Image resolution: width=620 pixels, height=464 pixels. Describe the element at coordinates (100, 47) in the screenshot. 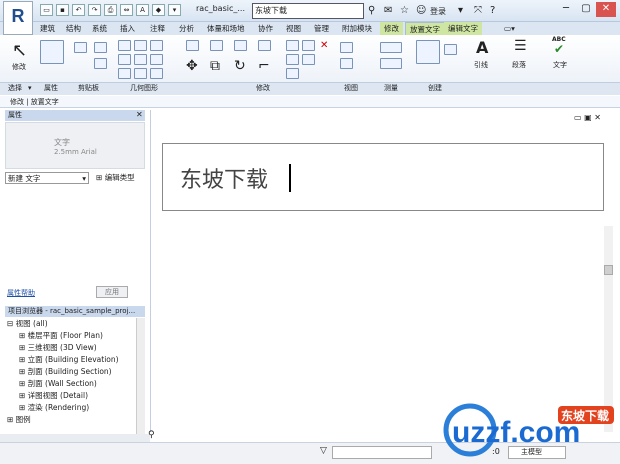

I see `cut-icon` at that location.